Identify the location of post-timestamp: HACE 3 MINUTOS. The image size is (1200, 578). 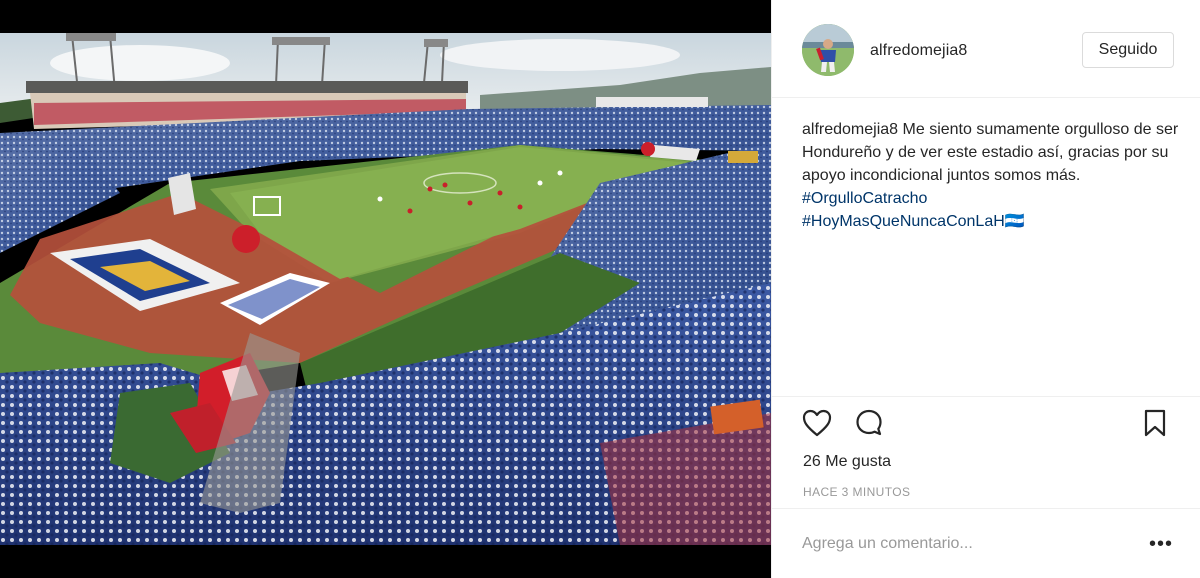
(857, 492).